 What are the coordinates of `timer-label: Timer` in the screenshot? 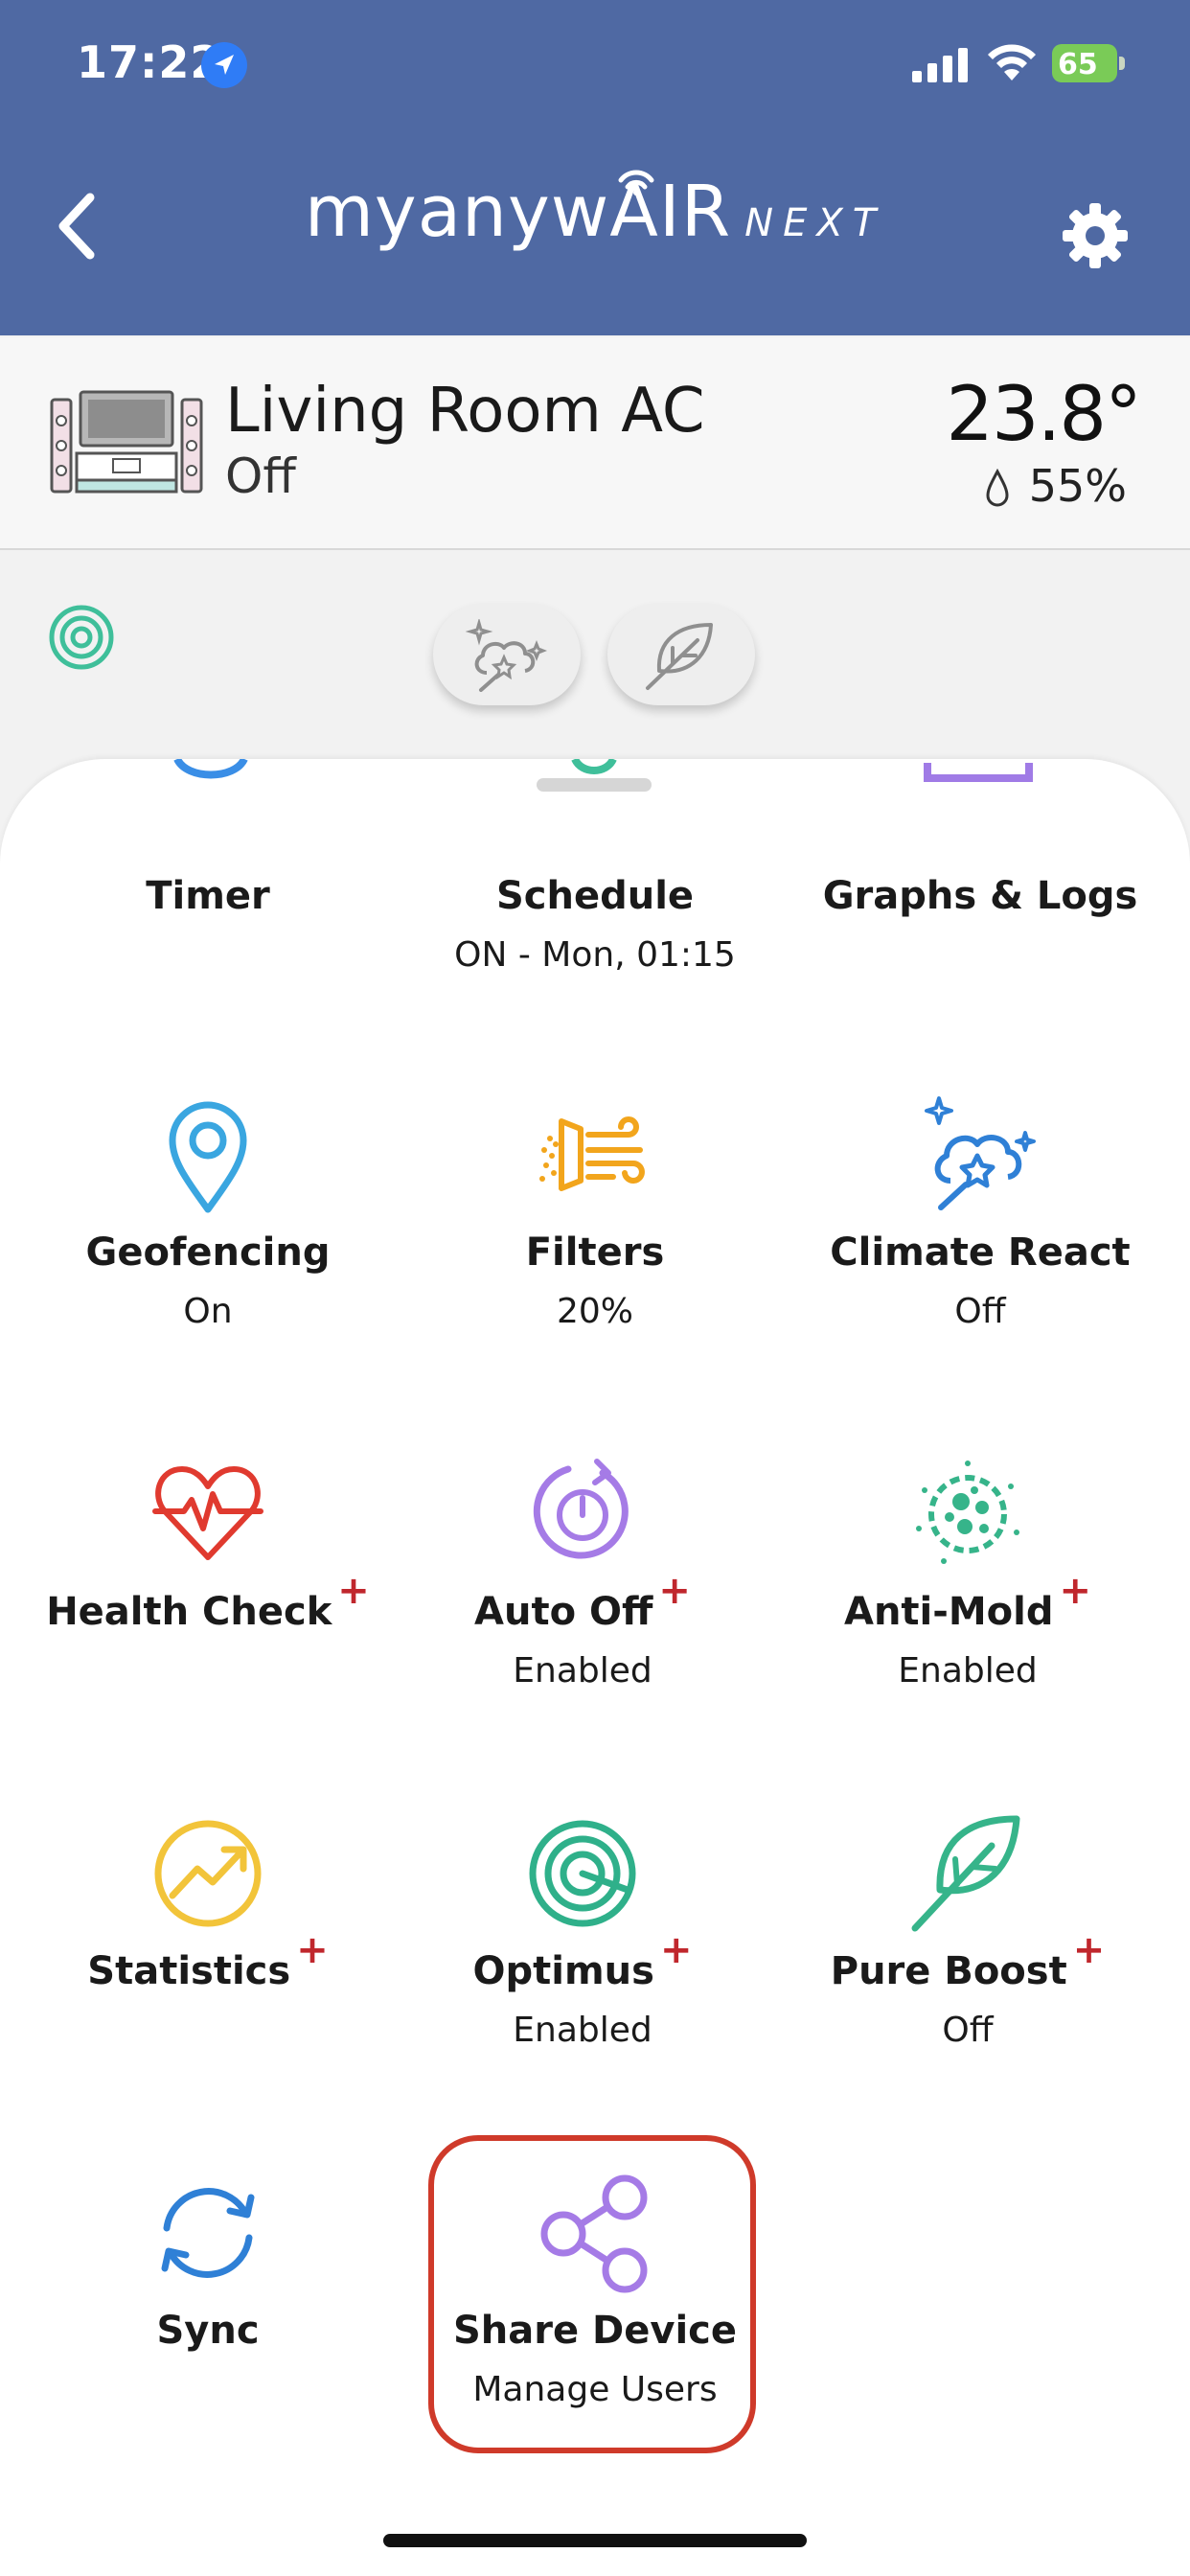 It's located at (208, 896).